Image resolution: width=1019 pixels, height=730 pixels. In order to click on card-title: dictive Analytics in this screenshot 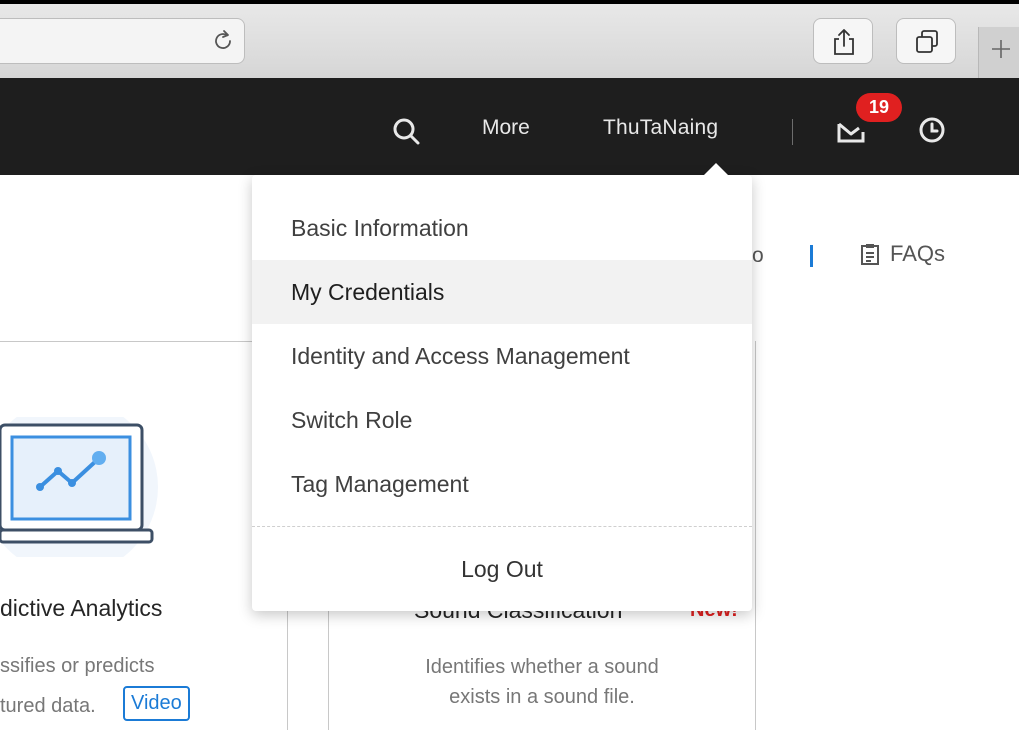, I will do `click(81, 608)`.